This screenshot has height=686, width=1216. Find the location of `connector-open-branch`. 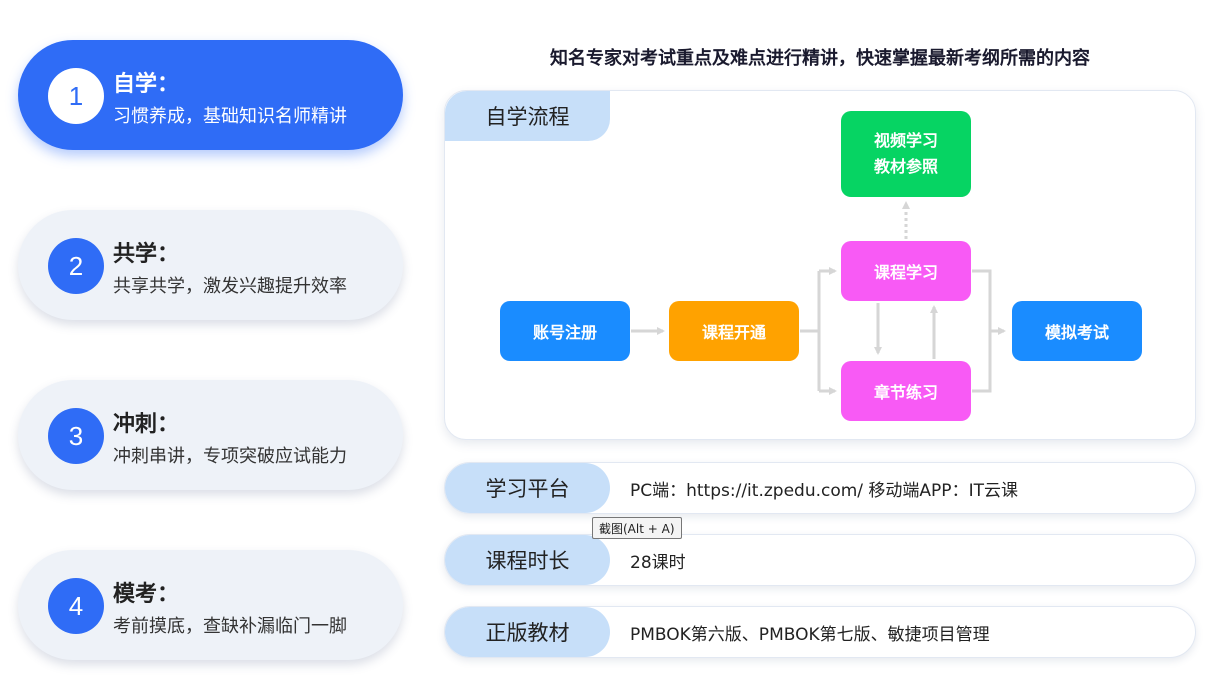

connector-open-branch is located at coordinates (810, 331).